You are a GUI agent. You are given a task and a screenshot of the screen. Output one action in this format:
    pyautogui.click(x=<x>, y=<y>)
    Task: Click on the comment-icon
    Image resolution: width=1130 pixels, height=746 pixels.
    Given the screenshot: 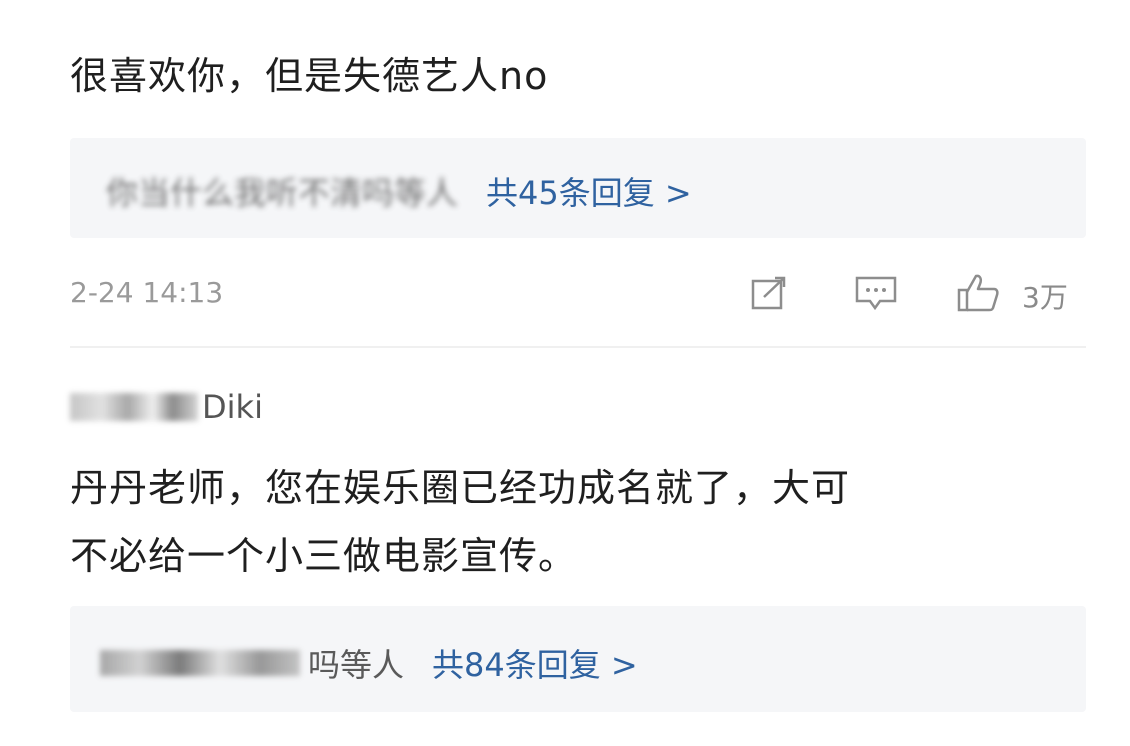 What is the action you would take?
    pyautogui.click(x=876, y=293)
    